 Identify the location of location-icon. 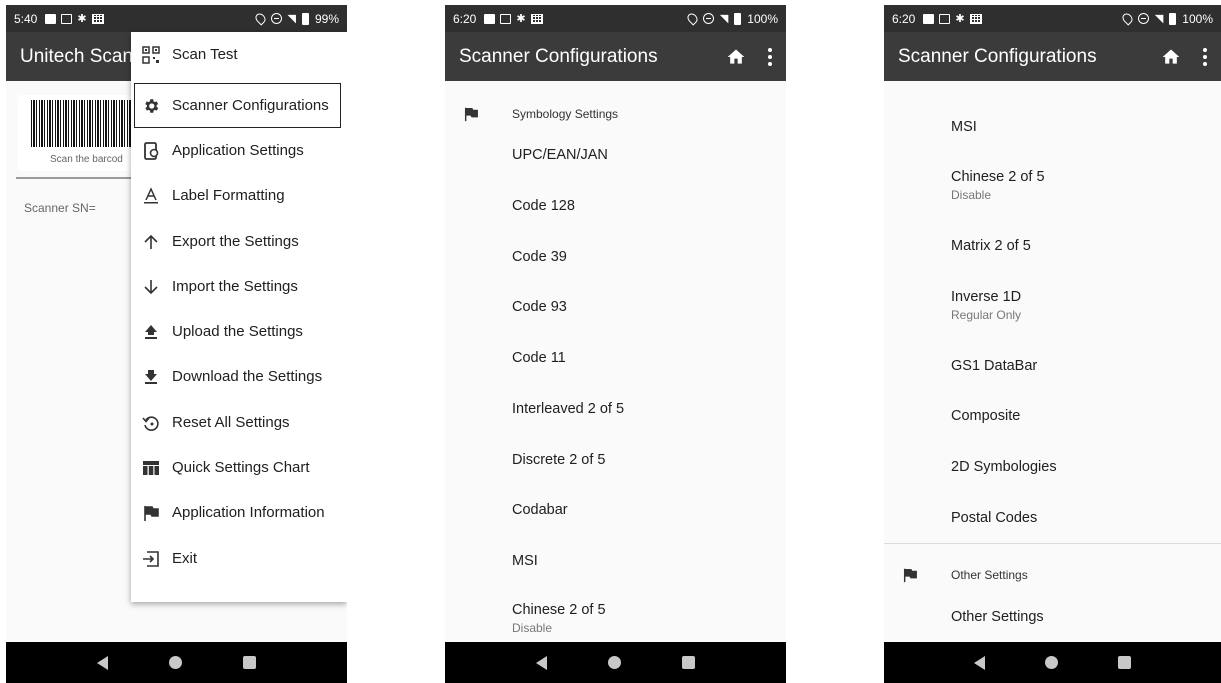
(692, 18).